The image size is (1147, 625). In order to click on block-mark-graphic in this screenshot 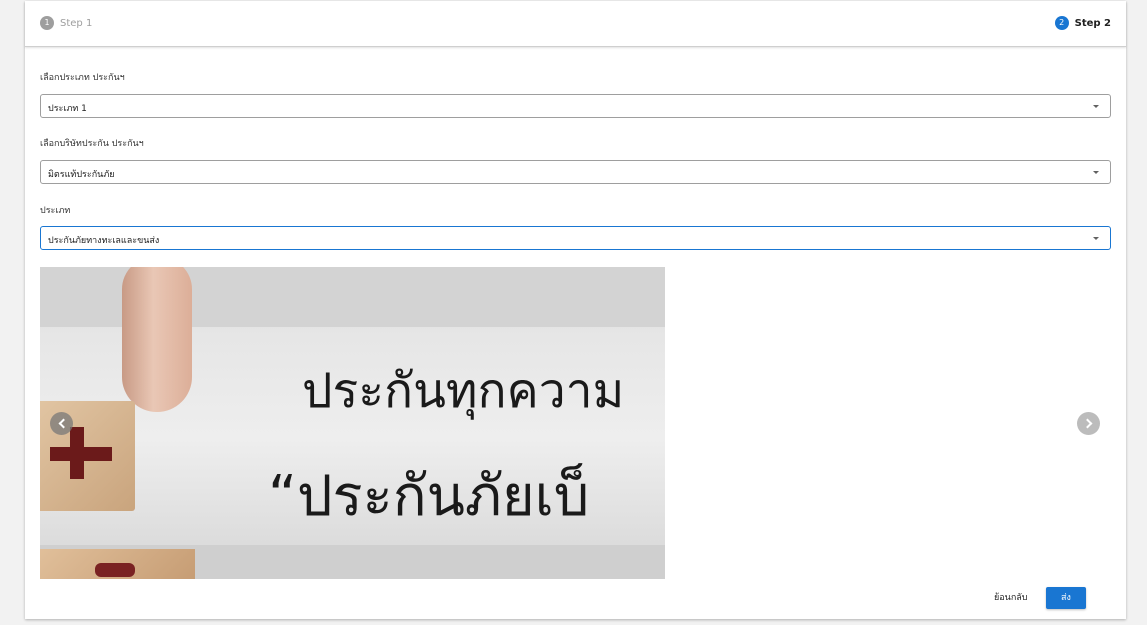, I will do `click(115, 570)`.